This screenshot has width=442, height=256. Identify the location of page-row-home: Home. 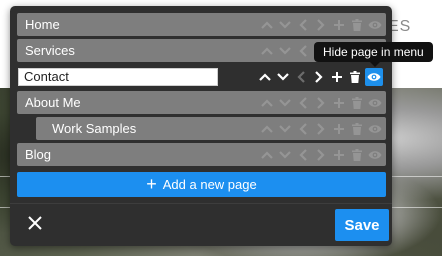
(201, 24).